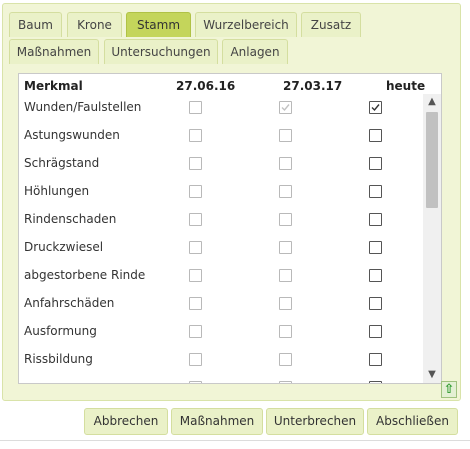  What do you see at coordinates (53, 86) in the screenshot?
I see `column-header-merkmal: Merkmal` at bounding box center [53, 86].